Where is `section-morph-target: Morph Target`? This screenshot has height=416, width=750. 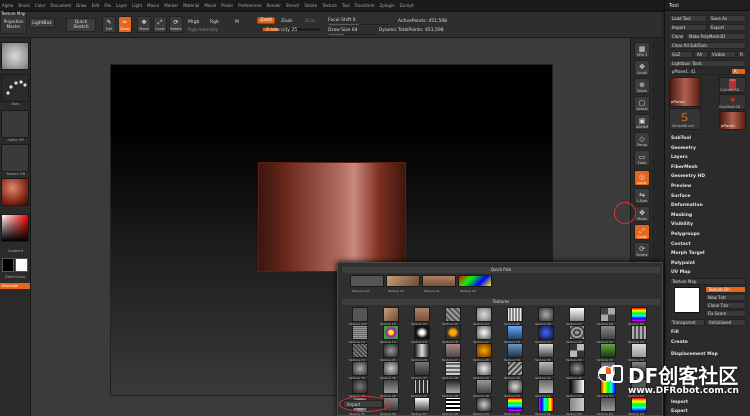
section-morph-target: Morph Target is located at coordinates (688, 253).